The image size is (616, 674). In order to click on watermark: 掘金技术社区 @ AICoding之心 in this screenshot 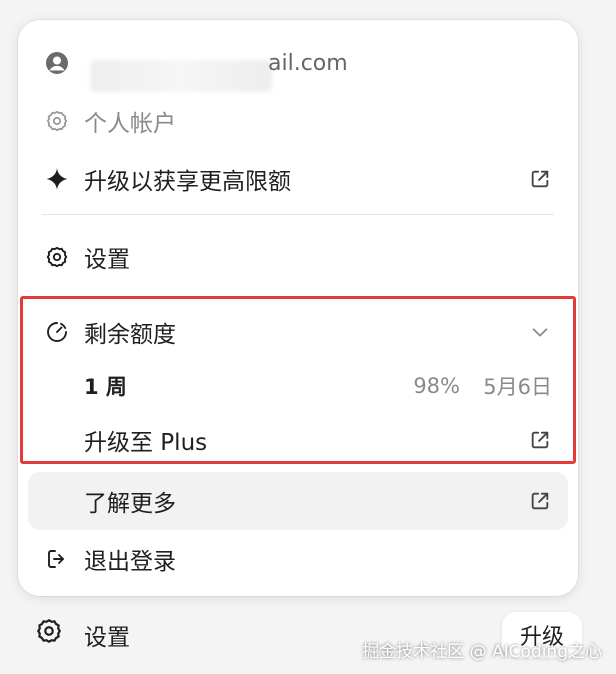, I will do `click(482, 652)`.